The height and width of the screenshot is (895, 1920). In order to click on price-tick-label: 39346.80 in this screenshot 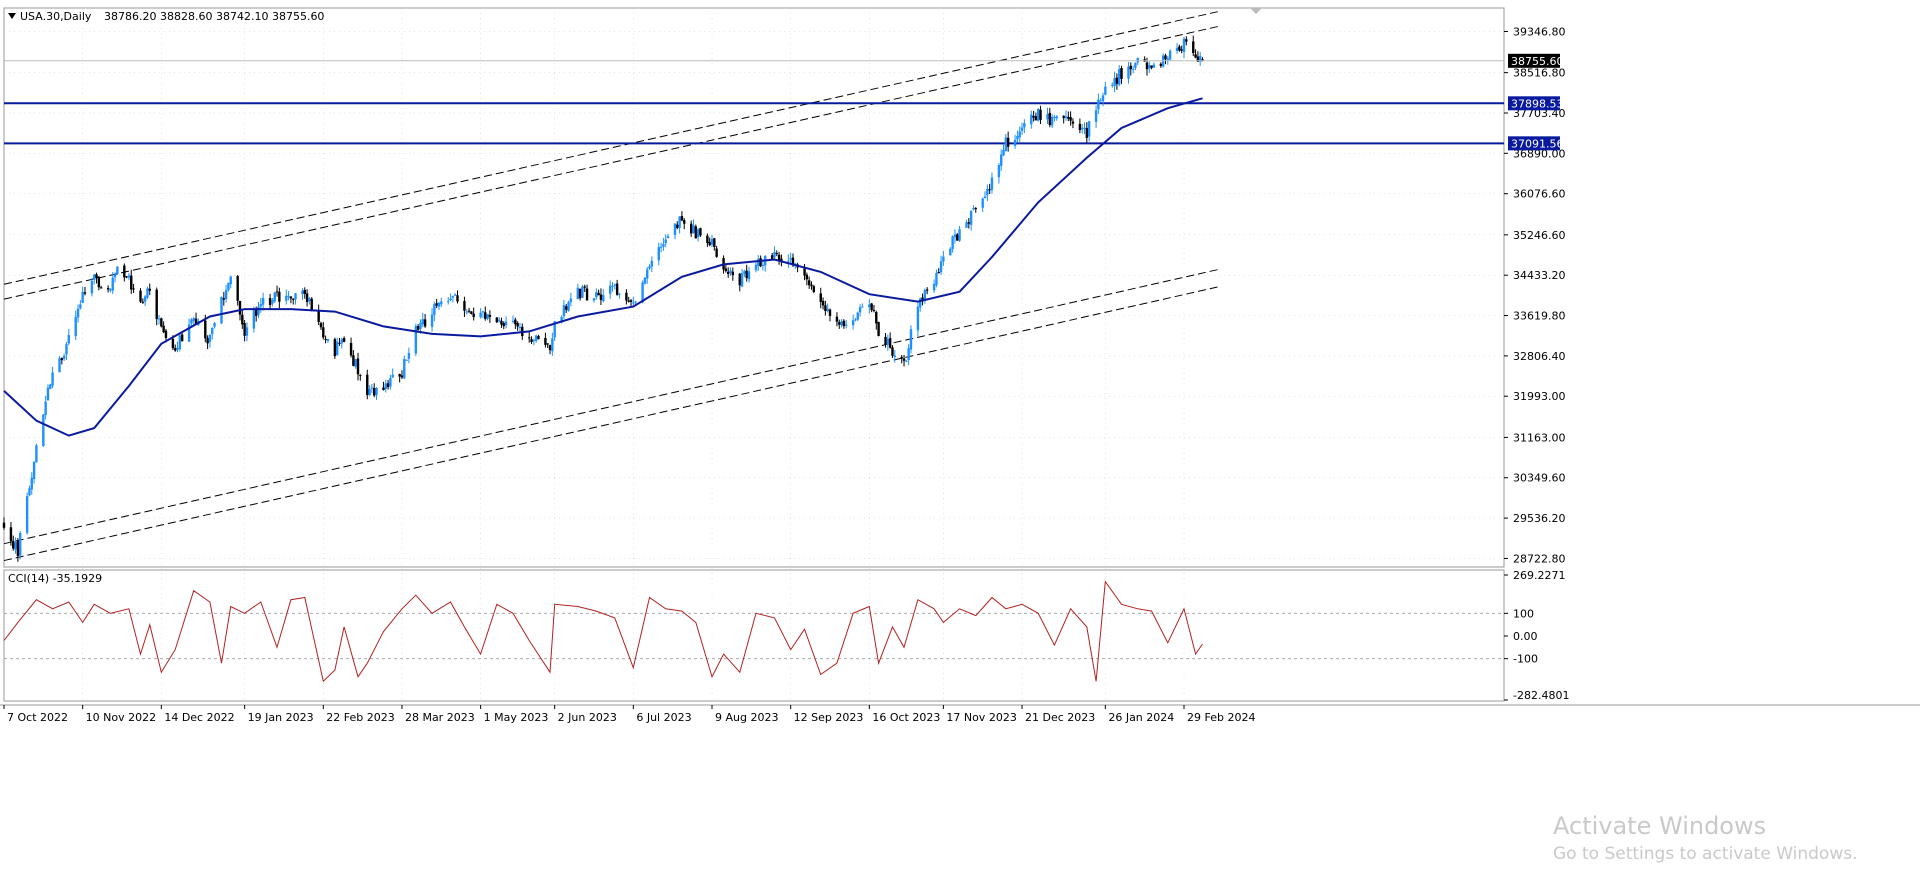, I will do `click(1539, 31)`.